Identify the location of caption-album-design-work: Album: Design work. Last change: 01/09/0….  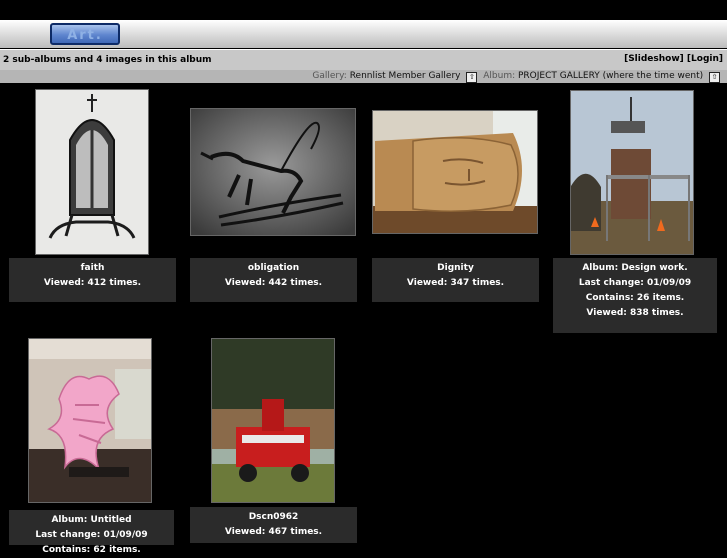
(635, 295).